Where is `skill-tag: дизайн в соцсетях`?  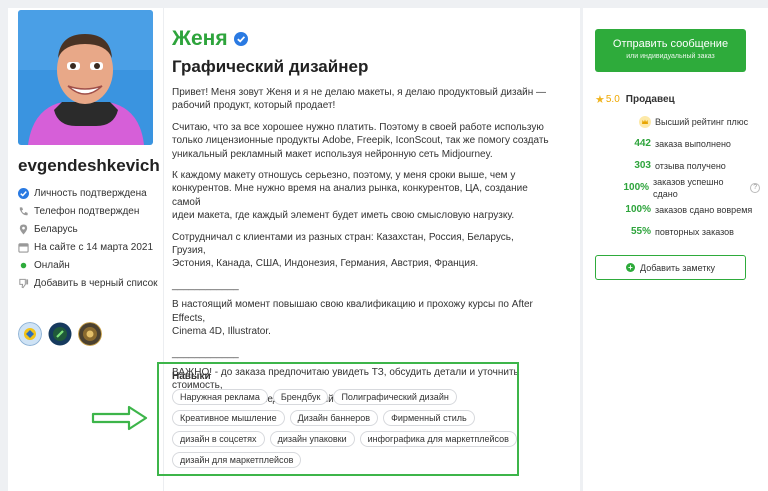 skill-tag: дизайн в соцсетях is located at coordinates (218, 439).